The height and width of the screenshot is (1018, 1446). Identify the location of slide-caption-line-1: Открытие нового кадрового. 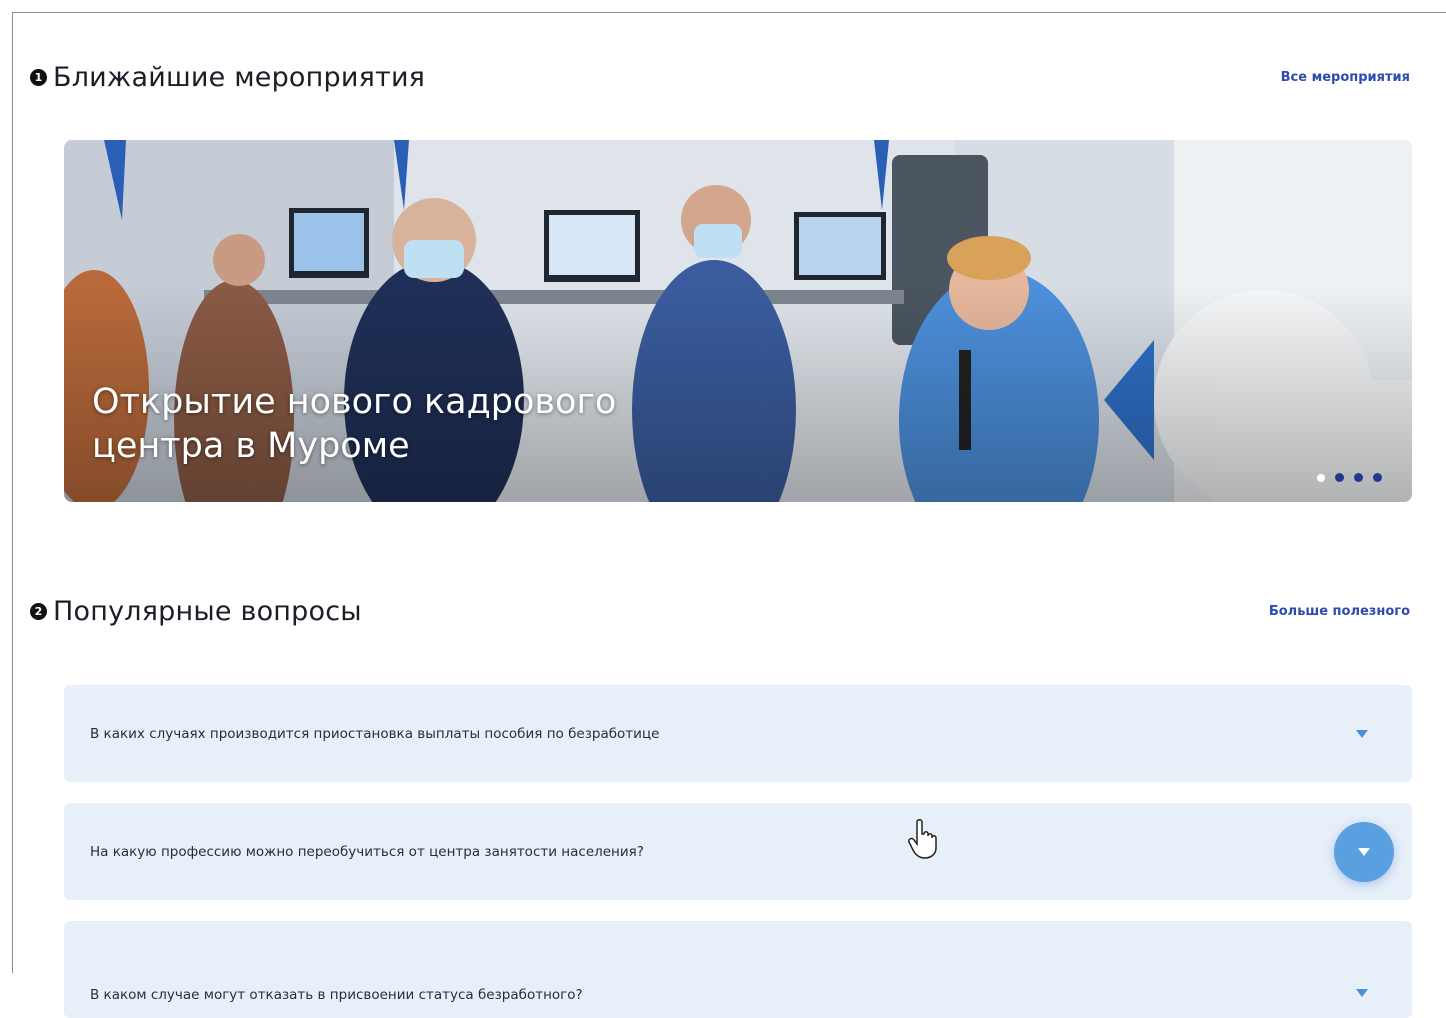
(354, 402).